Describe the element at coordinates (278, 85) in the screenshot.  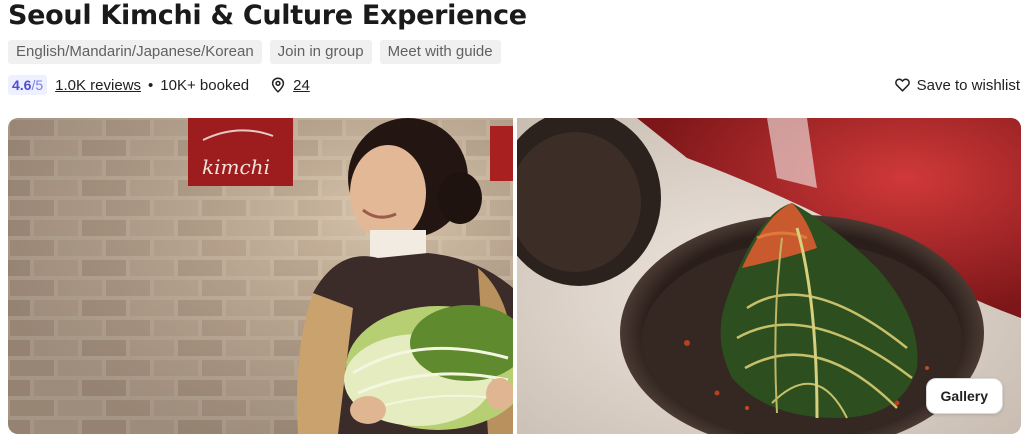
I see `map-pin-icon` at that location.